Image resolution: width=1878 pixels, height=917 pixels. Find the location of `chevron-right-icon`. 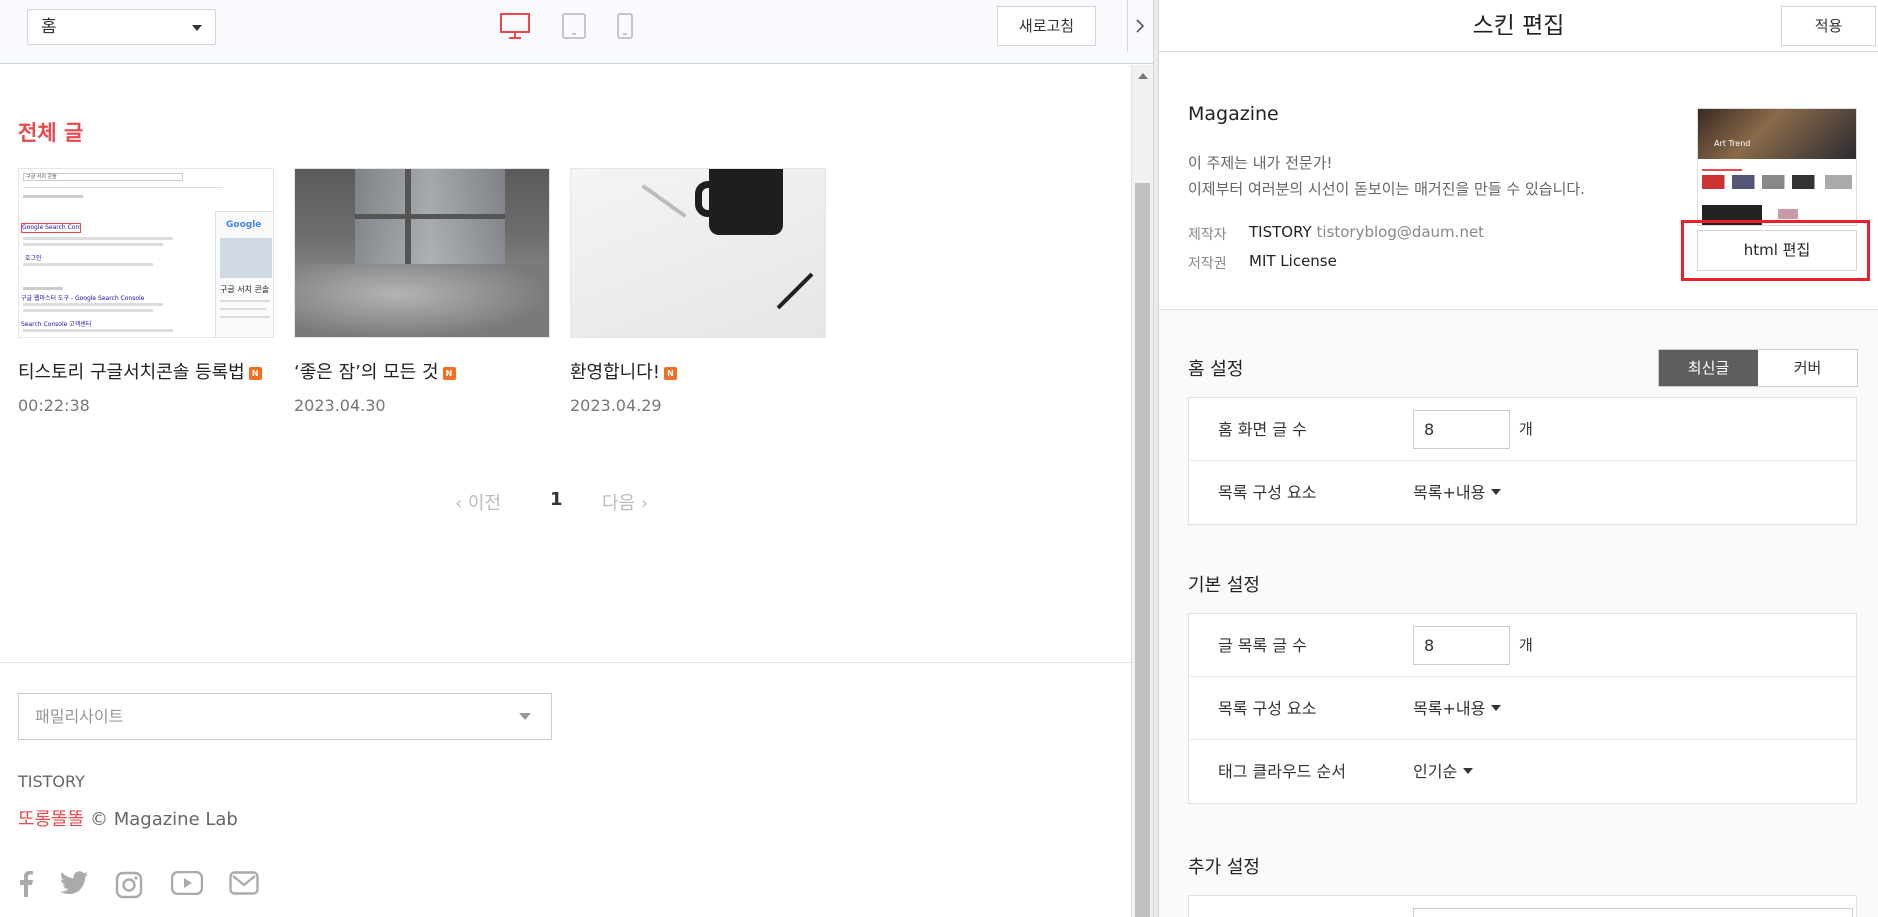

chevron-right-icon is located at coordinates (1140, 26).